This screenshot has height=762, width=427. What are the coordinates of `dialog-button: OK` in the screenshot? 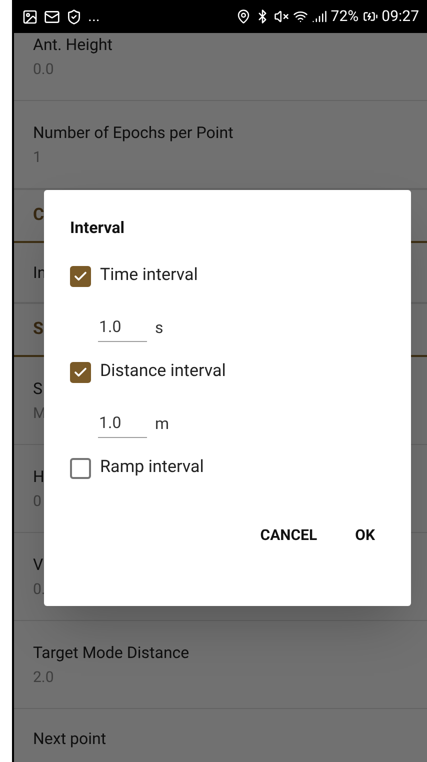 It's located at (365, 535).